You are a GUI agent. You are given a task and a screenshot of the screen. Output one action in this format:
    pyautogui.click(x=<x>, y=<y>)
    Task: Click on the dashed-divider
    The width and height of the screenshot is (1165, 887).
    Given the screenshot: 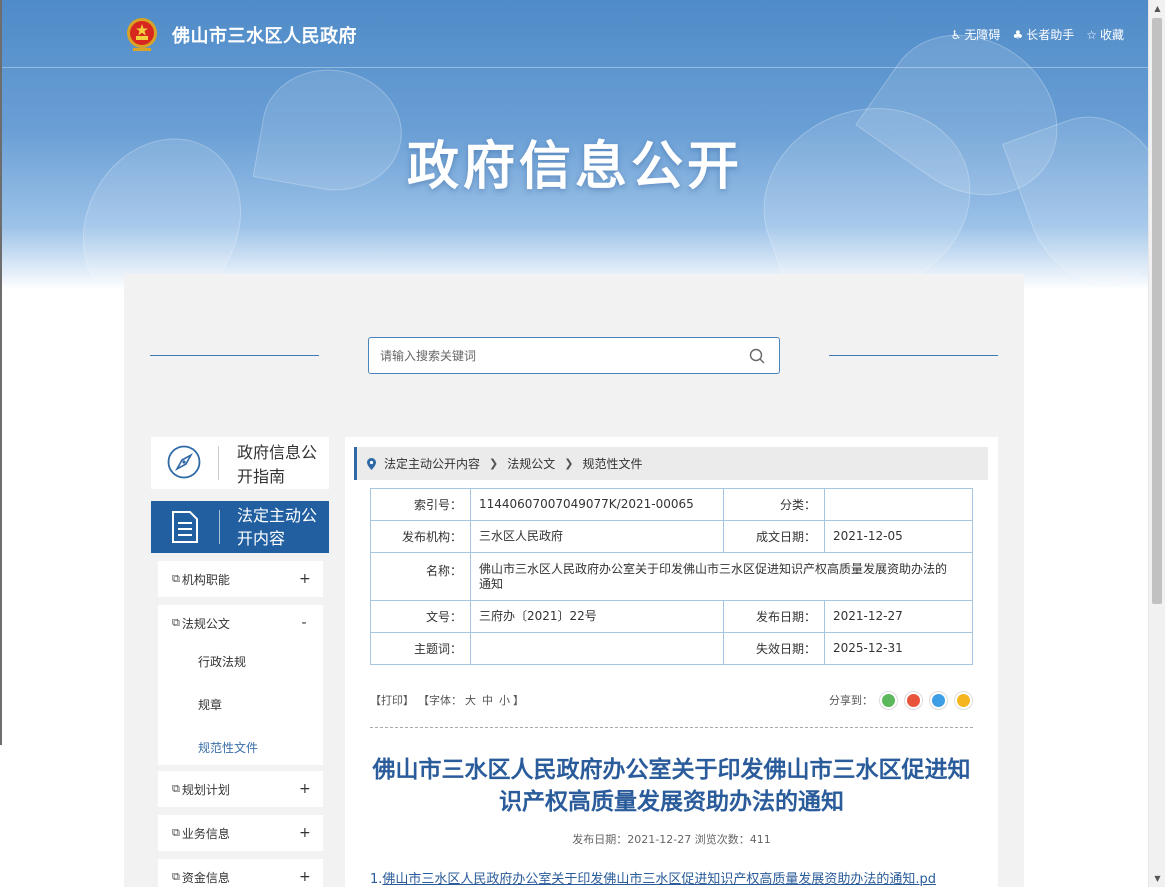 What is the action you would take?
    pyautogui.click(x=671, y=727)
    